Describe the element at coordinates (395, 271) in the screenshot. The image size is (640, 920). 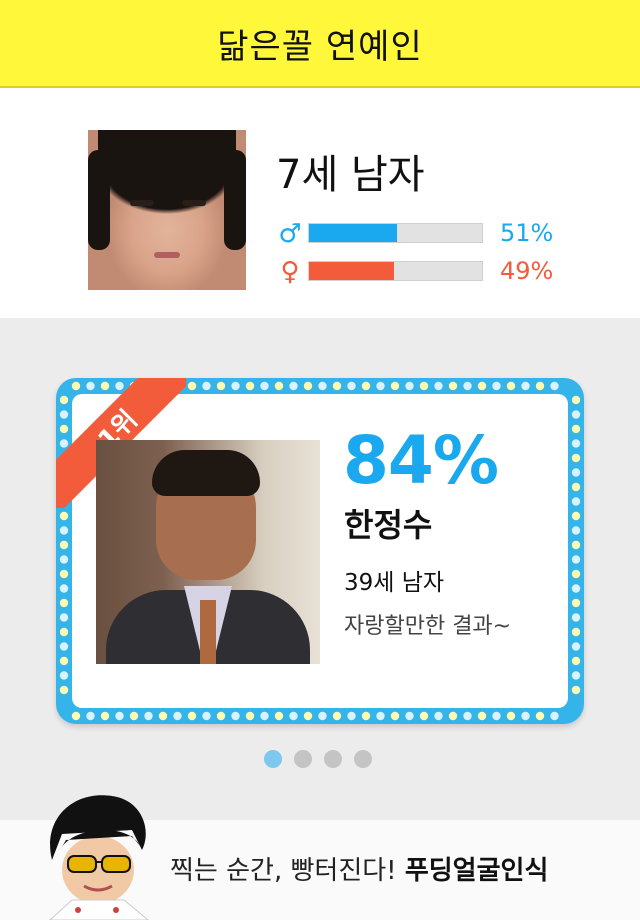
I see `female-ratio-bar` at that location.